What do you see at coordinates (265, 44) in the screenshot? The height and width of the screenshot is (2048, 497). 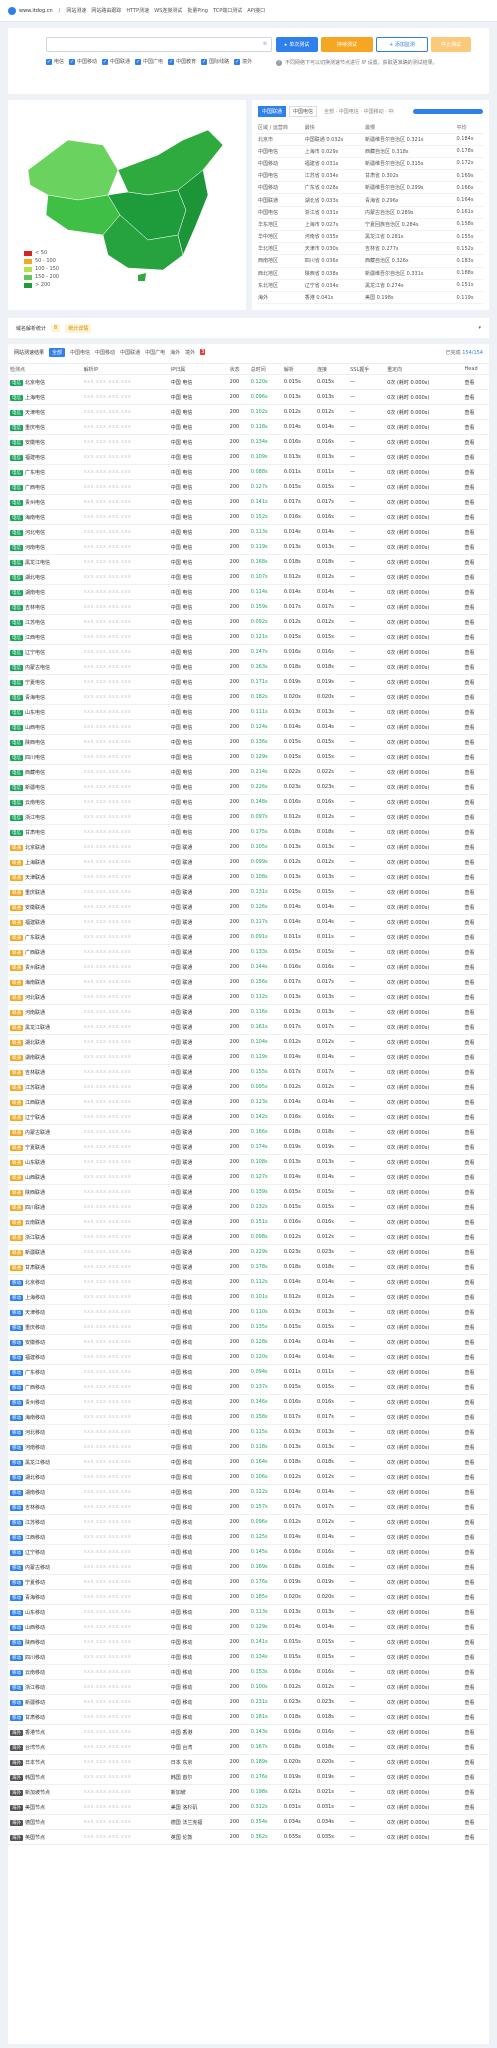 I see `clear-icon: ⊗` at bounding box center [265, 44].